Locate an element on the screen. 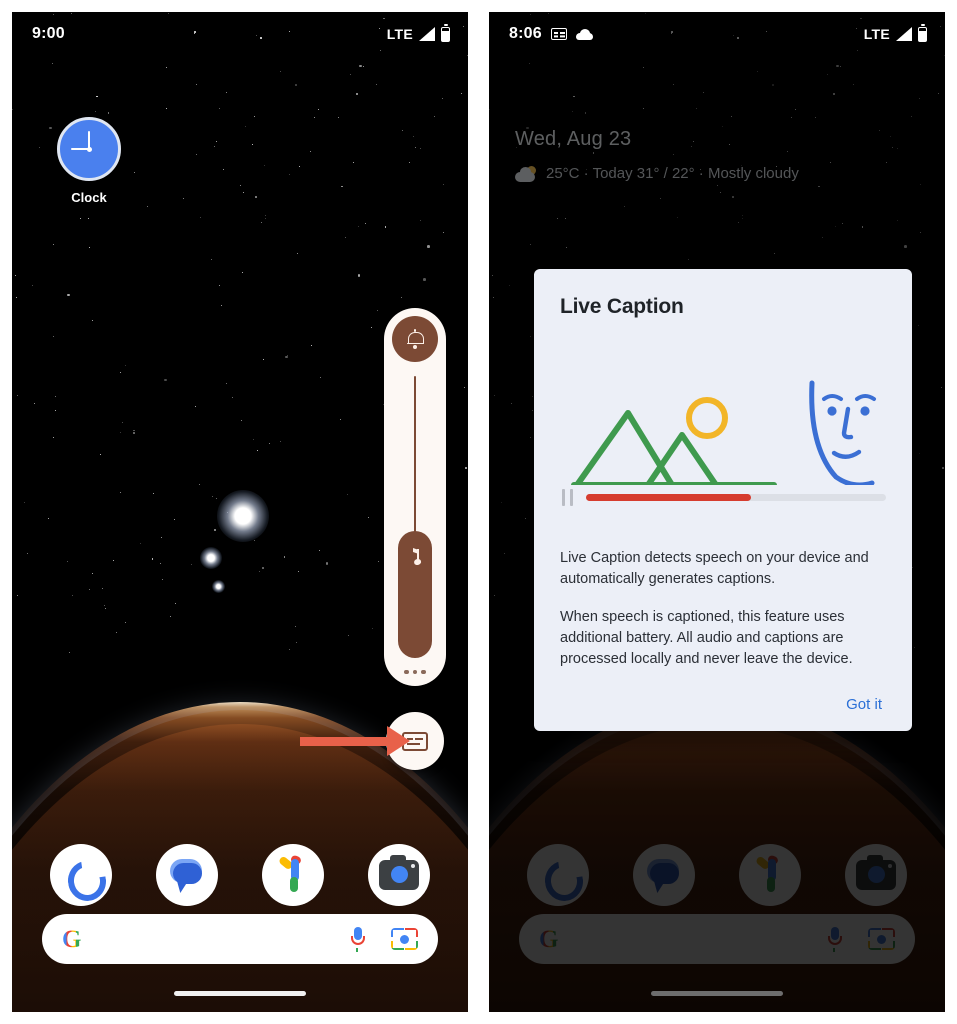 This screenshot has height=1024, width=957. google-g-logo: G is located at coordinates (72, 939).